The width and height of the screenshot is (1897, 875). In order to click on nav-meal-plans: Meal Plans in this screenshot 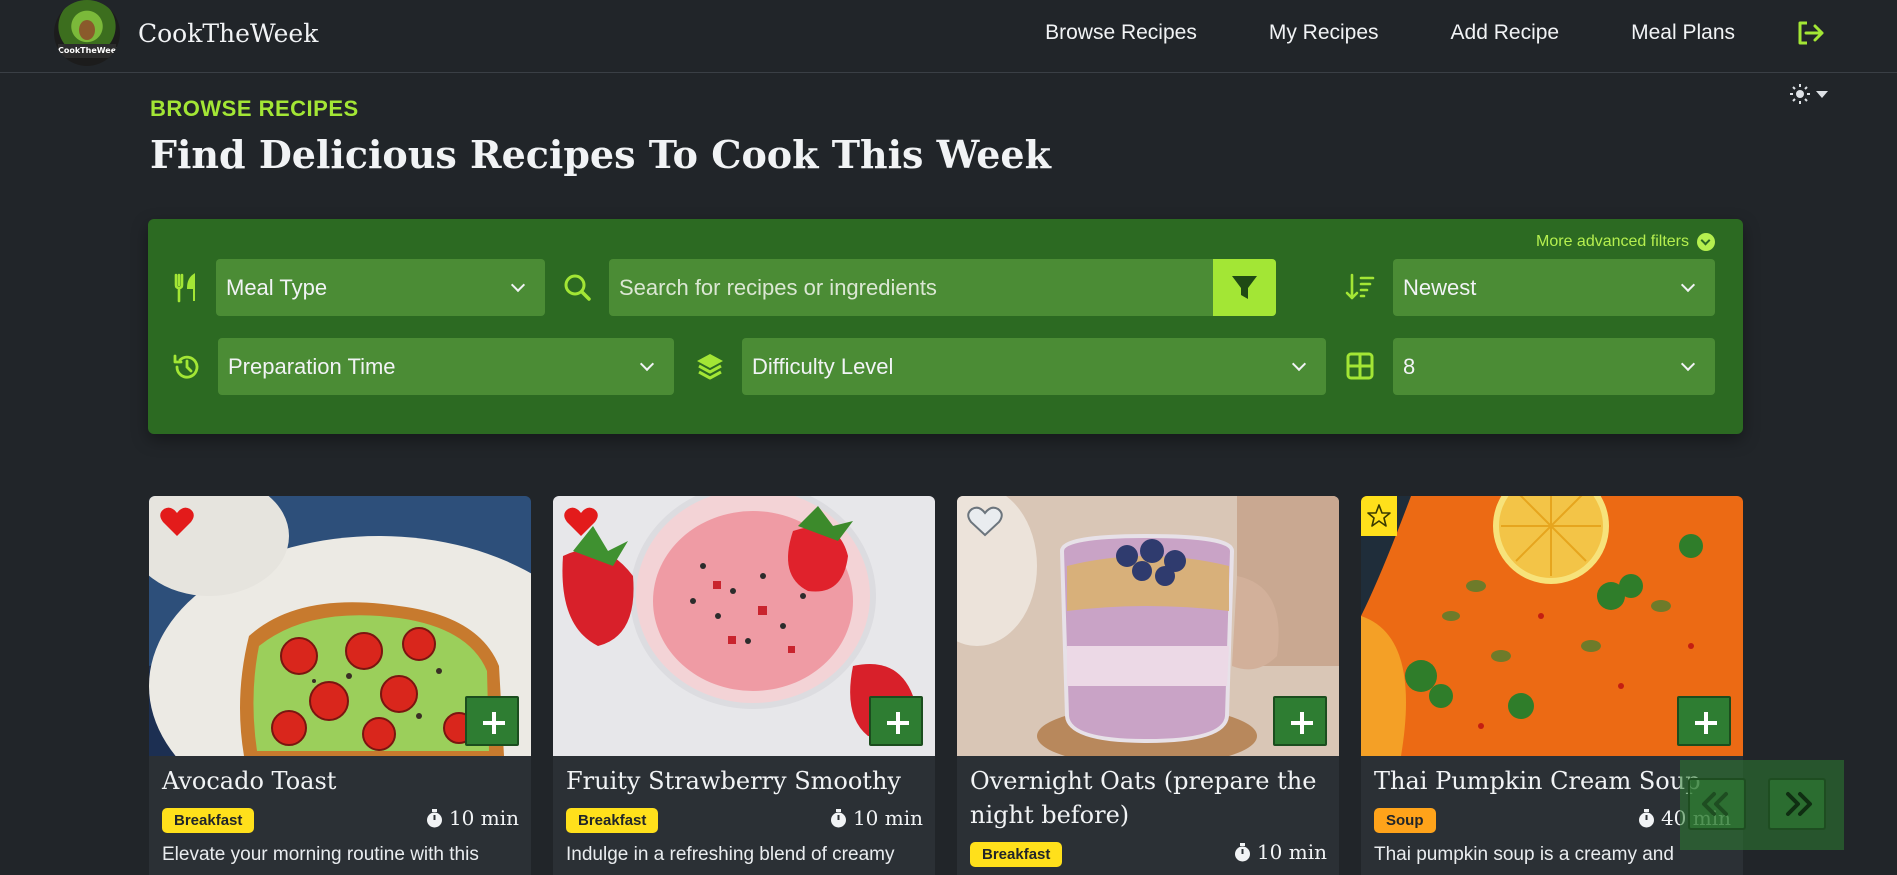, I will do `click(1683, 33)`.